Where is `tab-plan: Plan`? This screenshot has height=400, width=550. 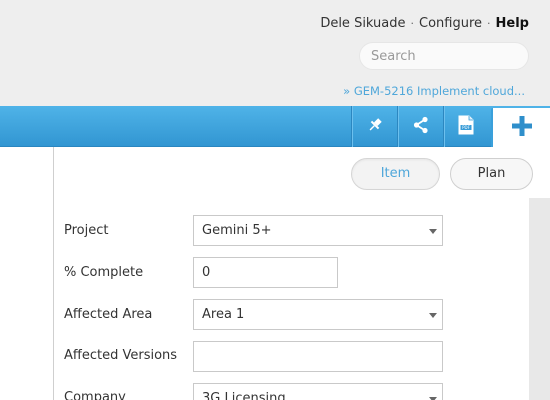
tab-plan: Plan is located at coordinates (491, 174).